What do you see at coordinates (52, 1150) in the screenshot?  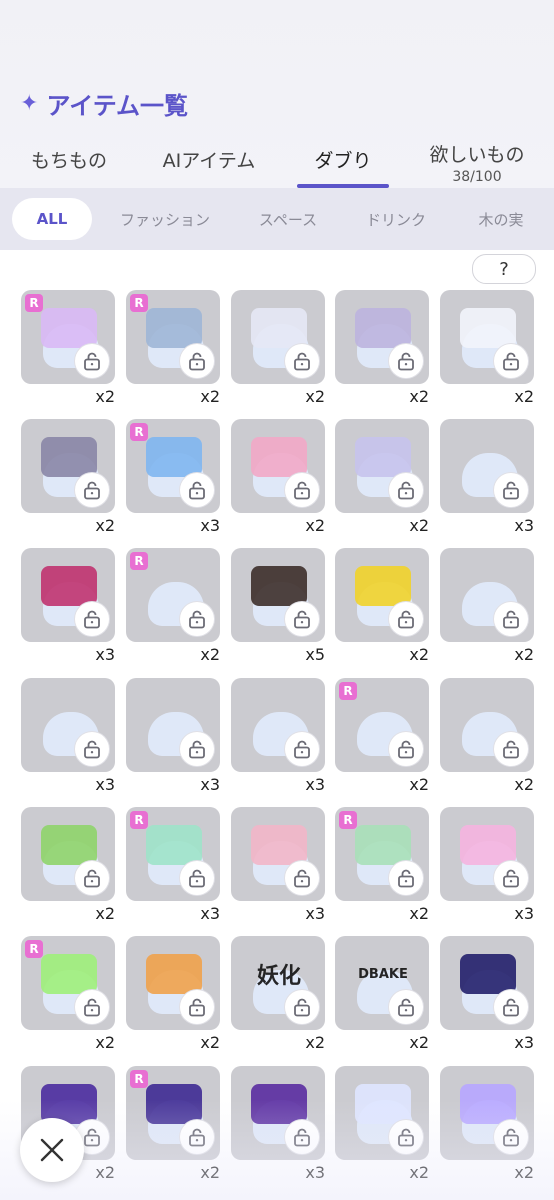 I see `close-button` at bounding box center [52, 1150].